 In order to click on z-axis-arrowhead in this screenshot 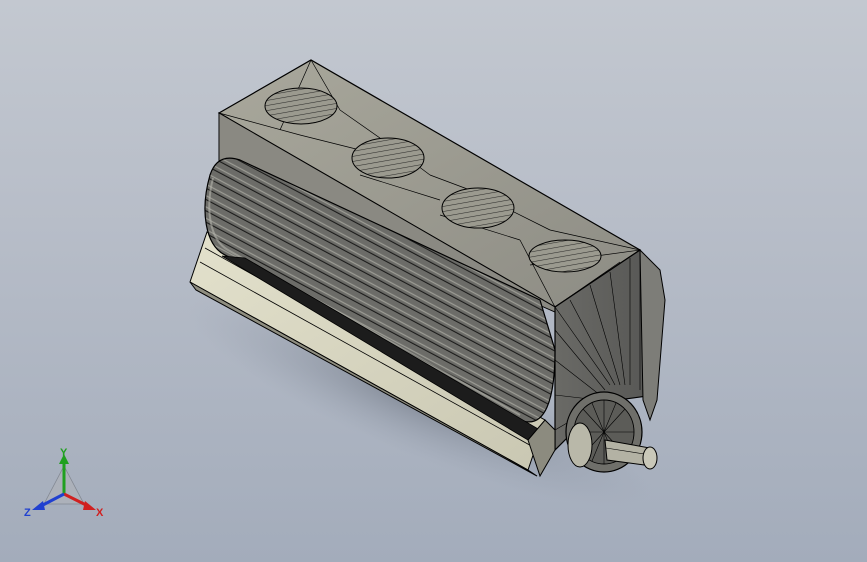, I will do `click(38, 505)`.